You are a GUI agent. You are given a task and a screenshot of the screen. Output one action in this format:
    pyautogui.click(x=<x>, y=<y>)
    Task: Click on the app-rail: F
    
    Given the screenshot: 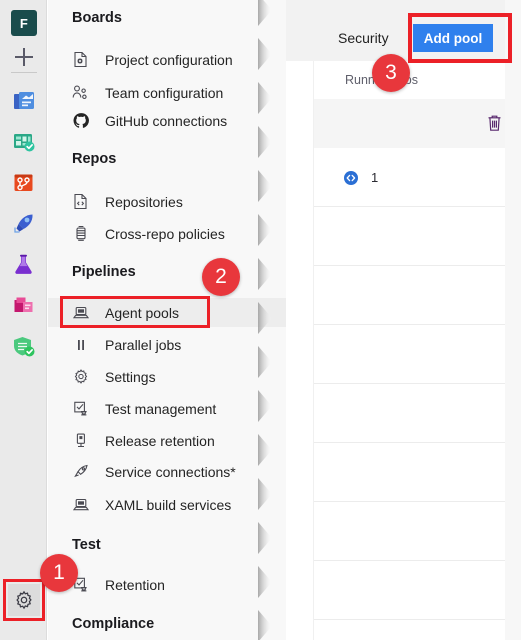 What is the action you would take?
    pyautogui.click(x=23, y=320)
    